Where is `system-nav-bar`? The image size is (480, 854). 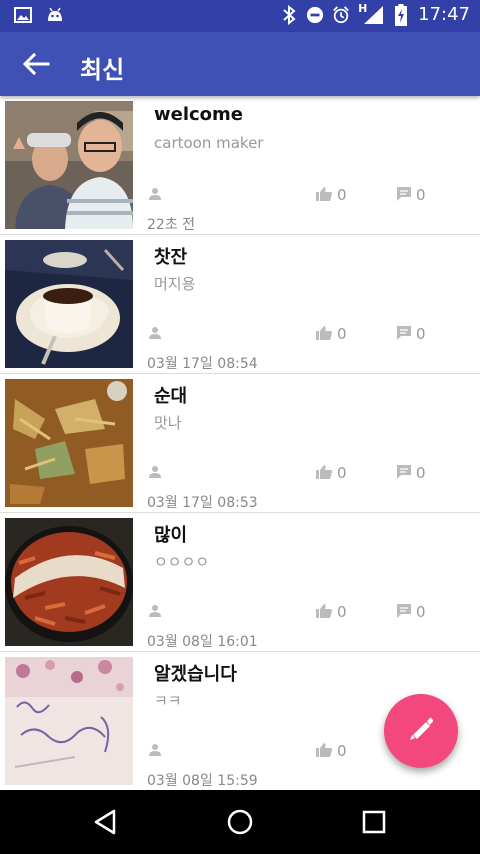 system-nav-bar is located at coordinates (240, 822).